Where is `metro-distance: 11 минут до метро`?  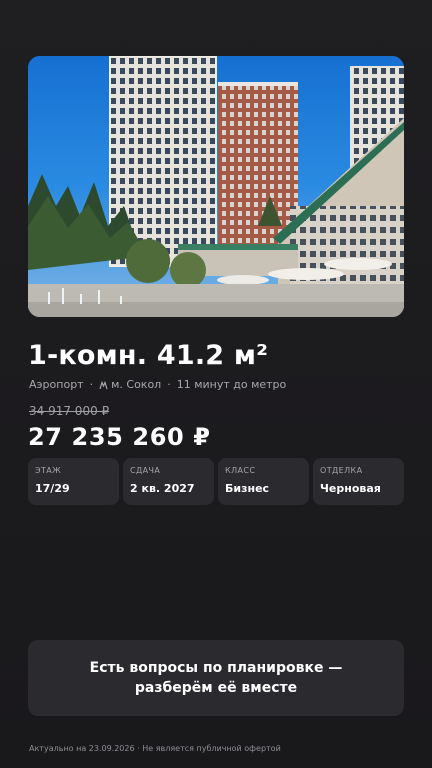 metro-distance: 11 минут до метро is located at coordinates (231, 384).